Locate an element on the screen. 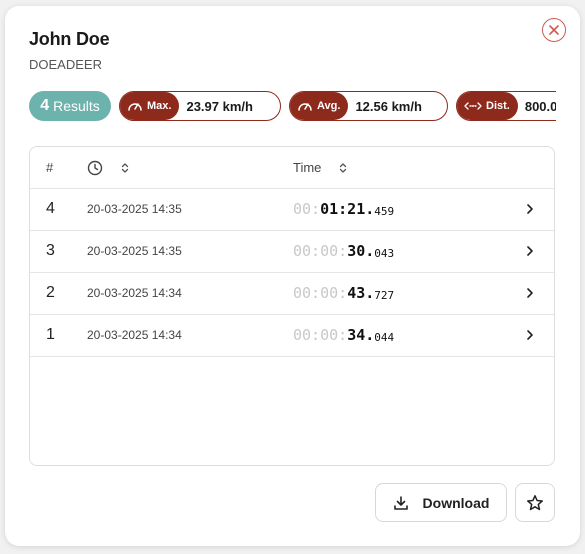  row-index: 3 is located at coordinates (50, 250).